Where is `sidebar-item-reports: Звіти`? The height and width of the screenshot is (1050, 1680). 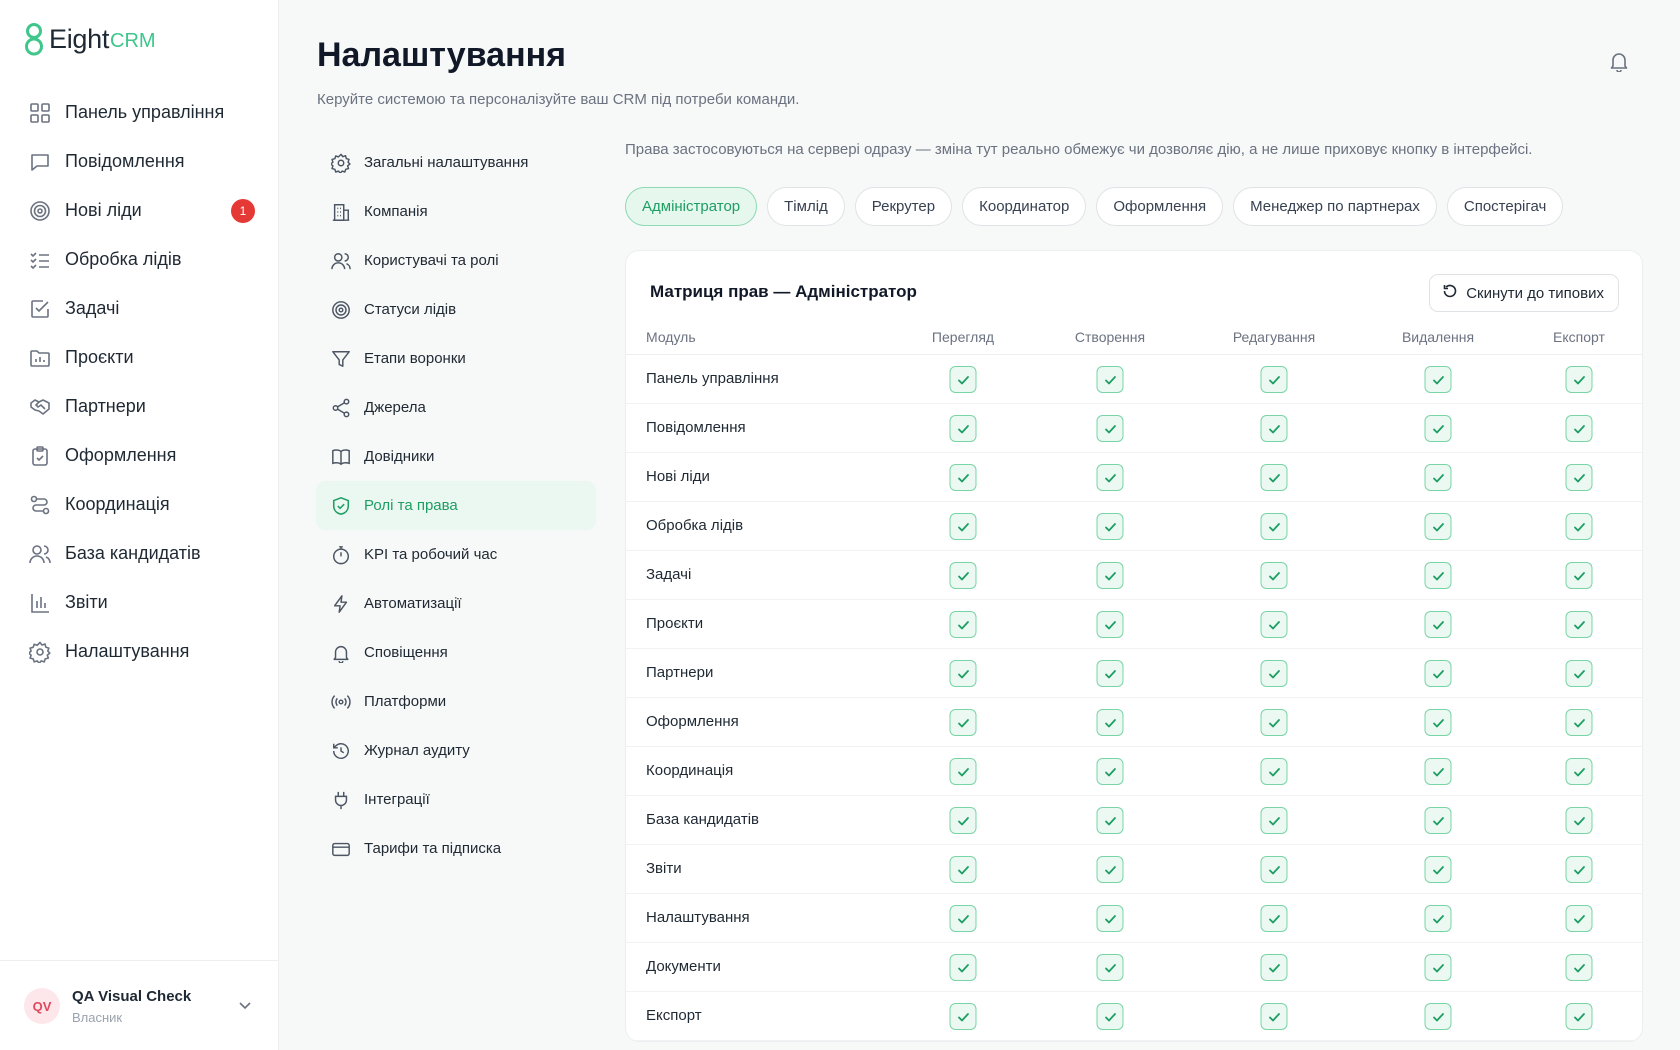 sidebar-item-reports: Звіти is located at coordinates (140, 602).